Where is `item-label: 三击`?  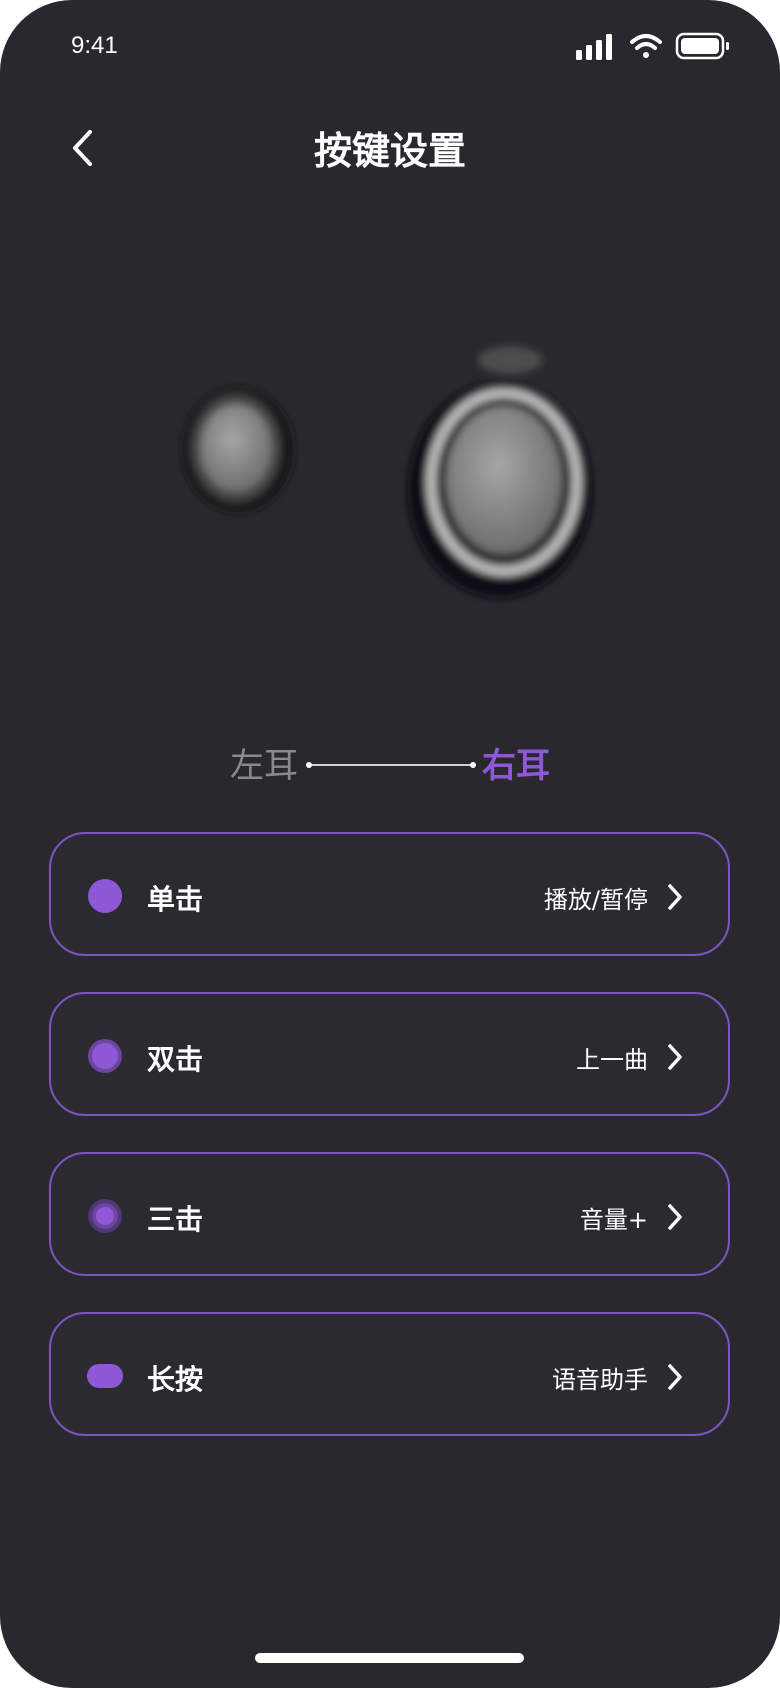
item-label: 三击 is located at coordinates (175, 1219).